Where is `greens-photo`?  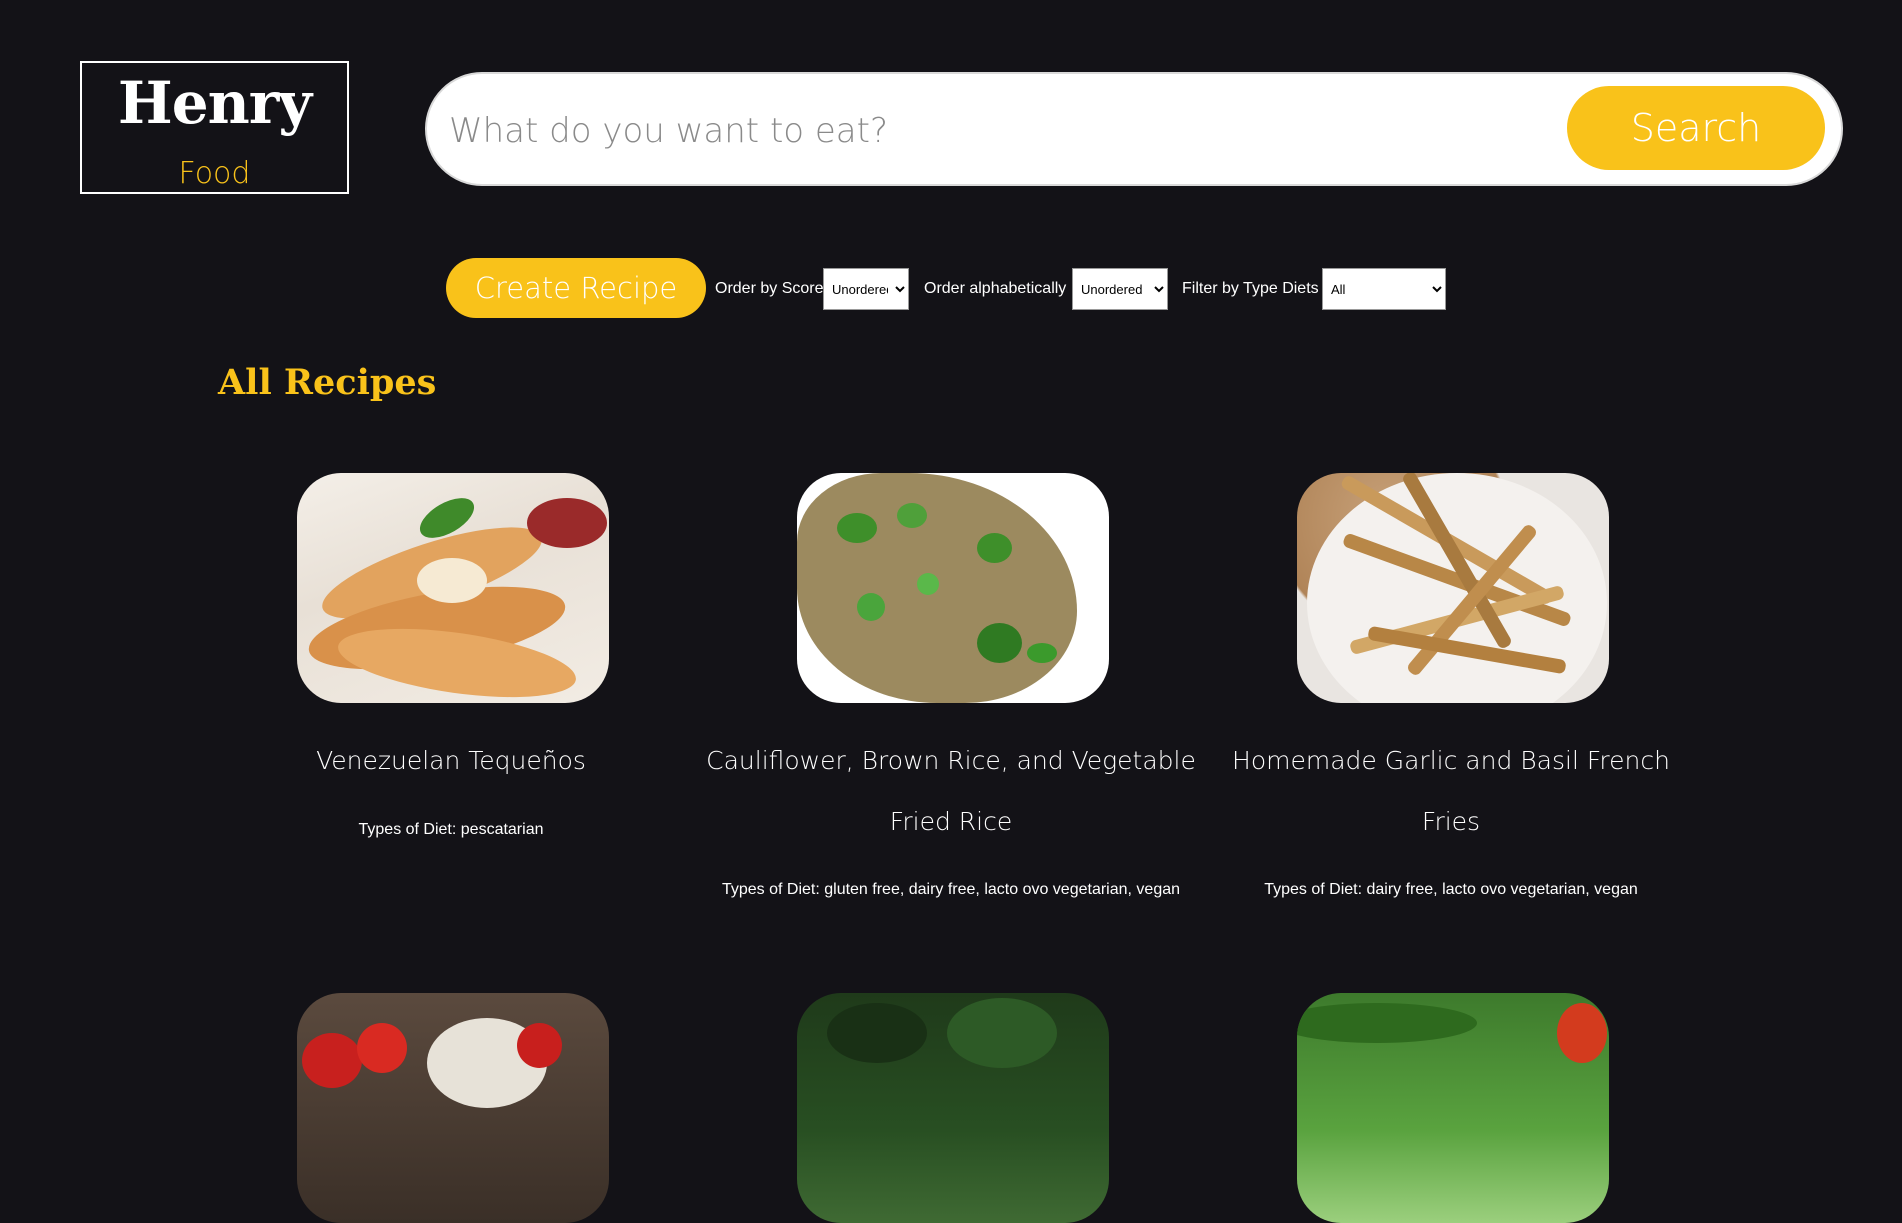
greens-photo is located at coordinates (953, 1108).